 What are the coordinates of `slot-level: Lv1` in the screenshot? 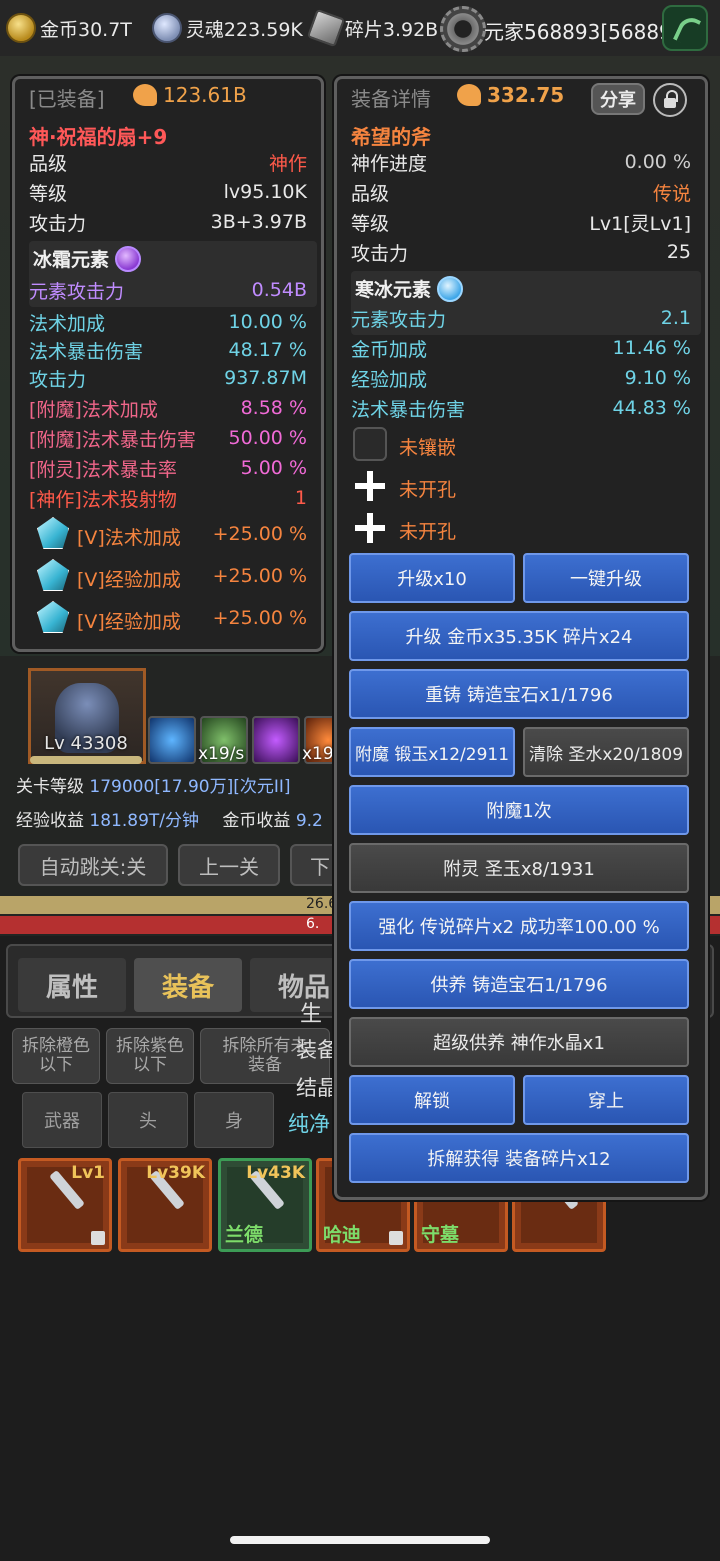 It's located at (88, 1173).